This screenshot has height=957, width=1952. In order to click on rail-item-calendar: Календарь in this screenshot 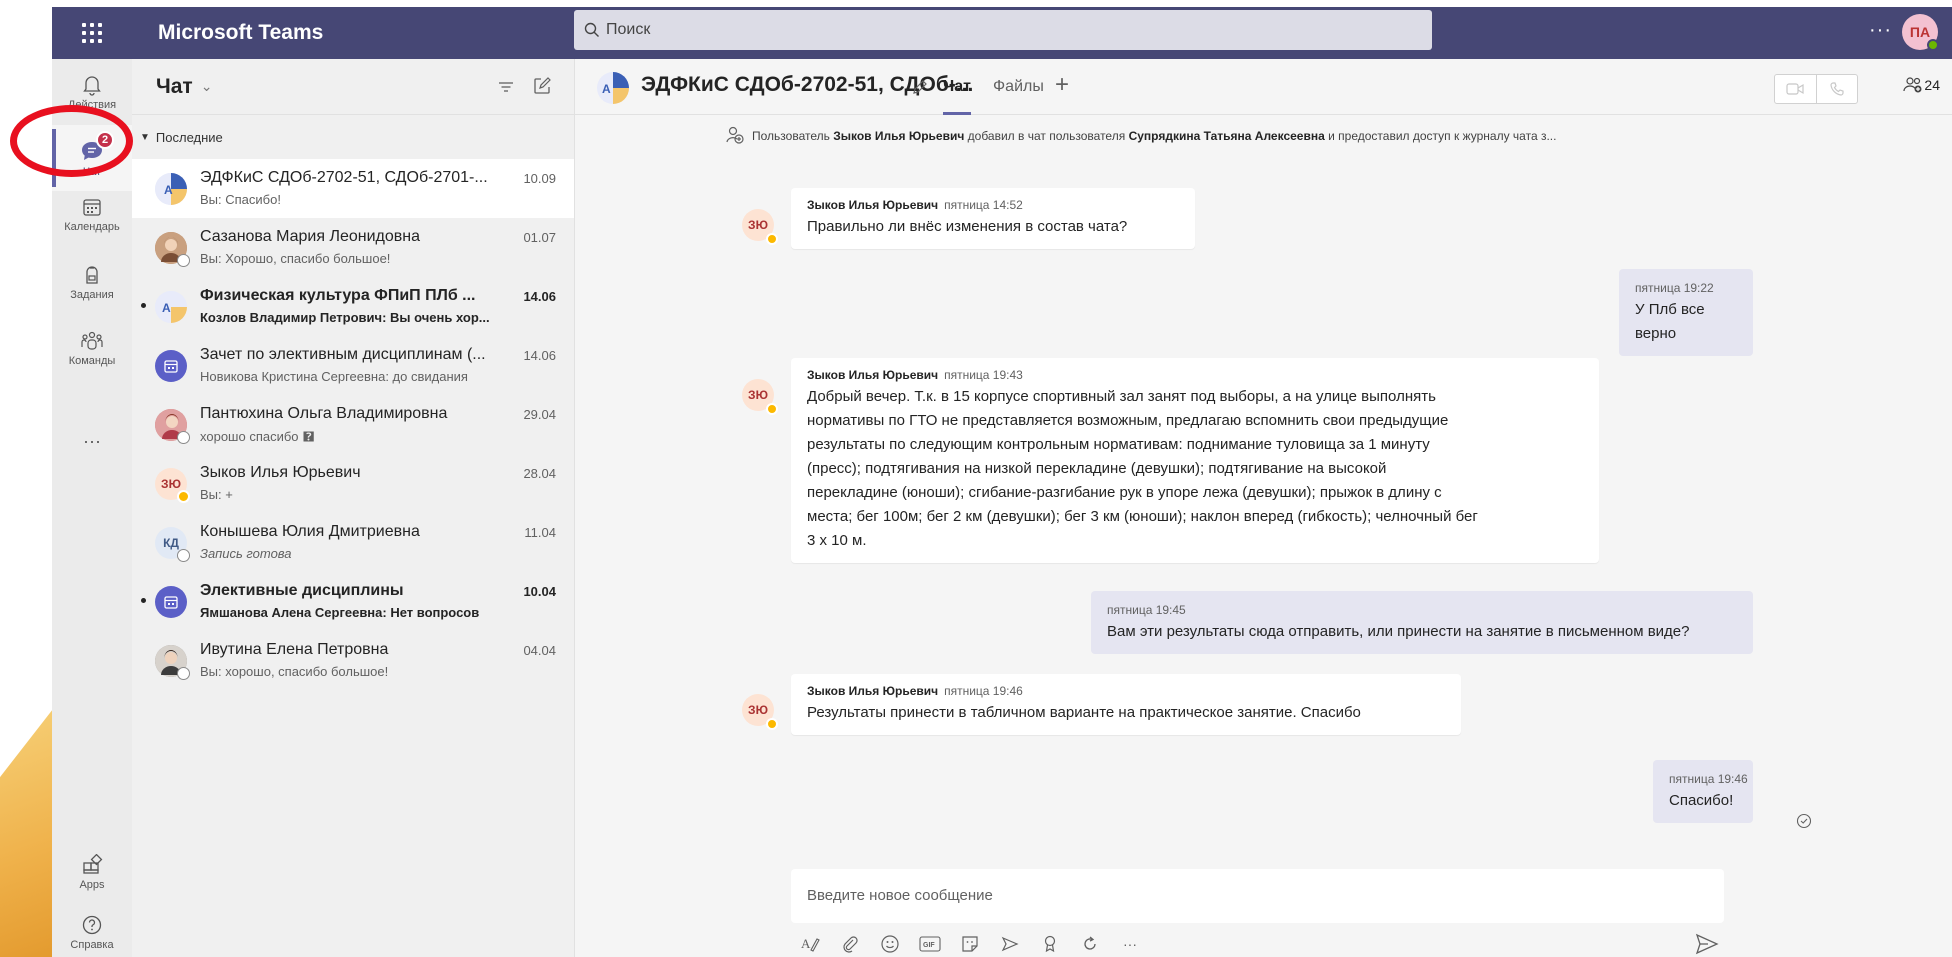, I will do `click(92, 214)`.